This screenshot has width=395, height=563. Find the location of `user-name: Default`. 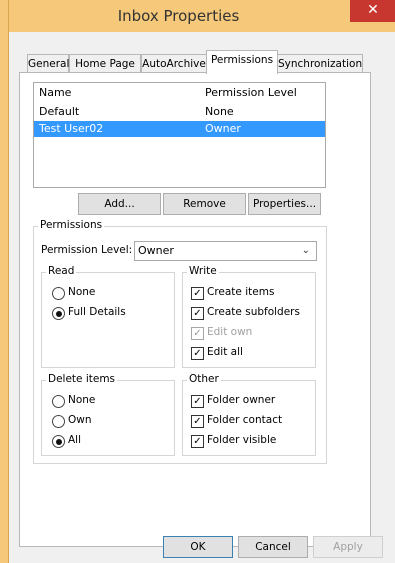

user-name: Default is located at coordinates (59, 111).